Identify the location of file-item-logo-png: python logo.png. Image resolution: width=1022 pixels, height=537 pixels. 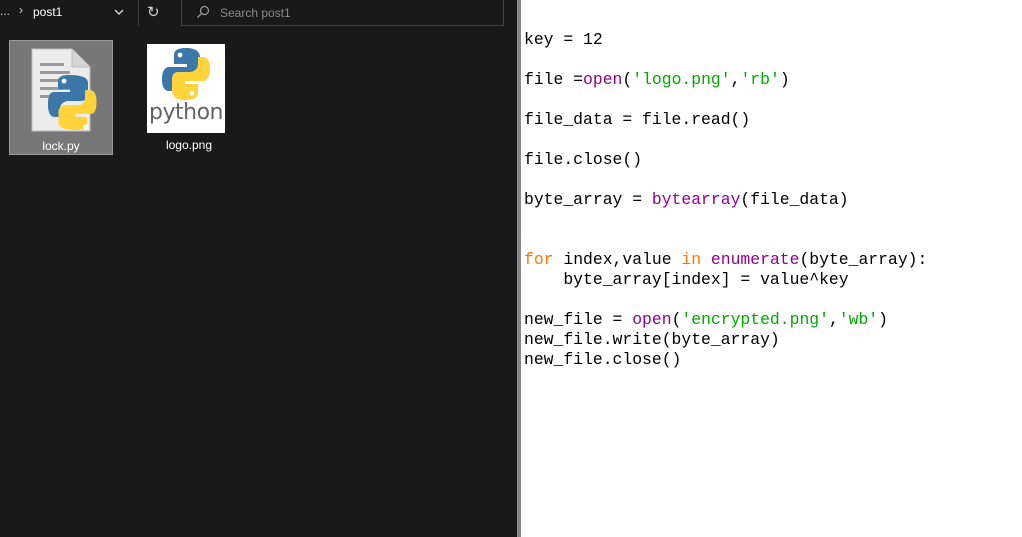
(189, 97).